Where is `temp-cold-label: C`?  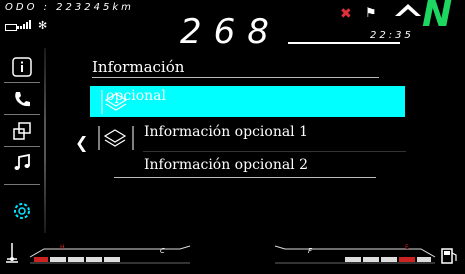 temp-cold-label: C is located at coordinates (162, 251).